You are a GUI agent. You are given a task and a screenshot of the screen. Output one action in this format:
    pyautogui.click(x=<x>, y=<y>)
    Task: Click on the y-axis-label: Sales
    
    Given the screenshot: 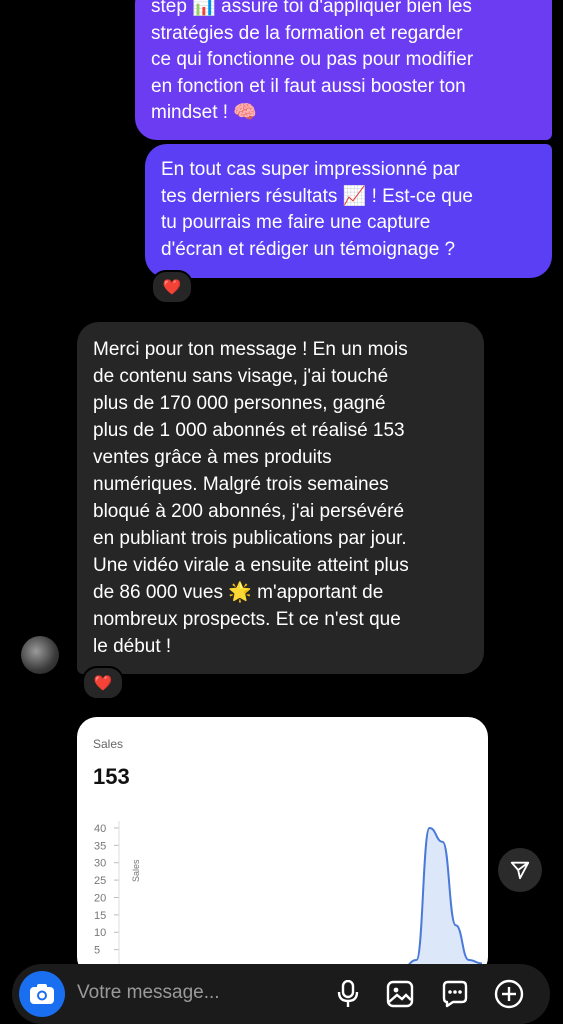 What is the action you would take?
    pyautogui.click(x=136, y=870)
    